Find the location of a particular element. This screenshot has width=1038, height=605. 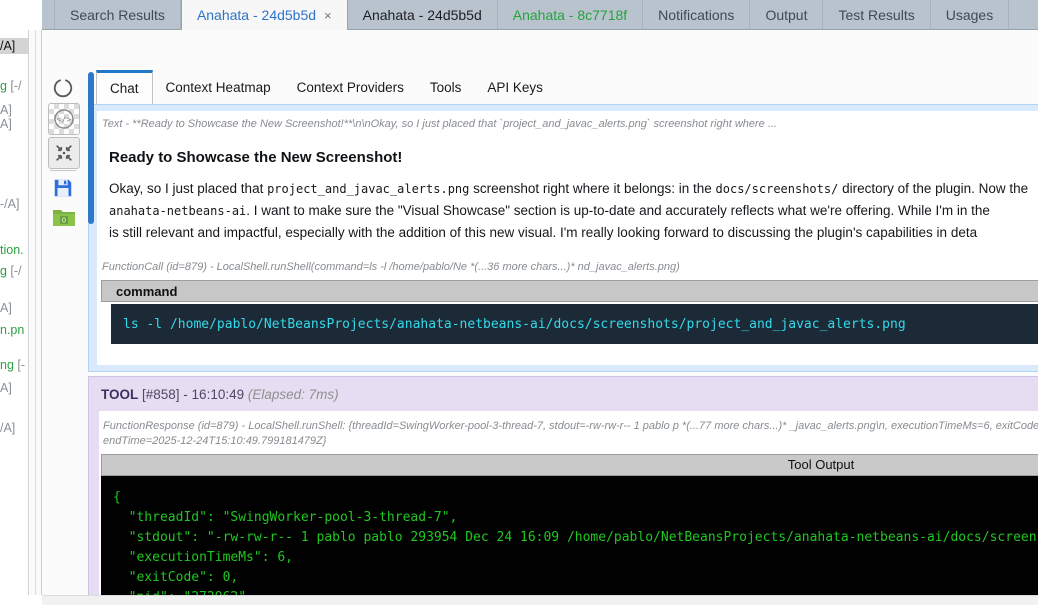

file-tree-item: ng [- is located at coordinates (14, 365).